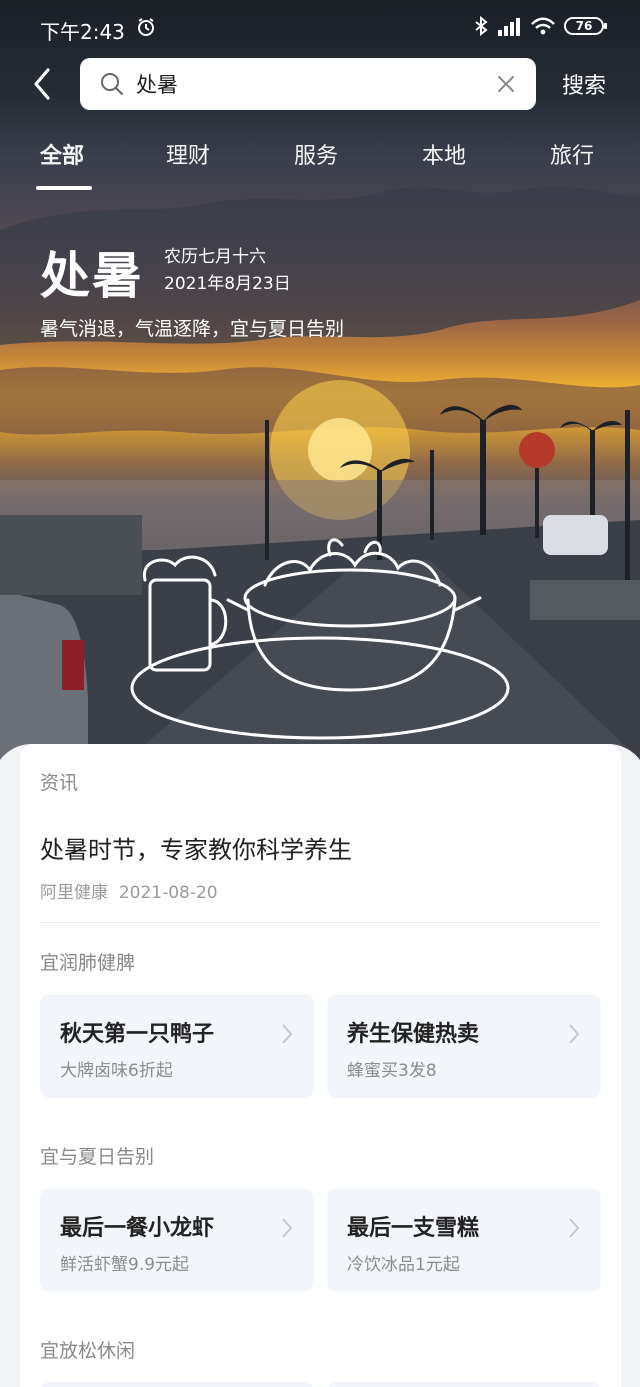  Describe the element at coordinates (116, 1071) in the screenshot. I see `tile-subtitle: 大牌卤味6折起` at that location.